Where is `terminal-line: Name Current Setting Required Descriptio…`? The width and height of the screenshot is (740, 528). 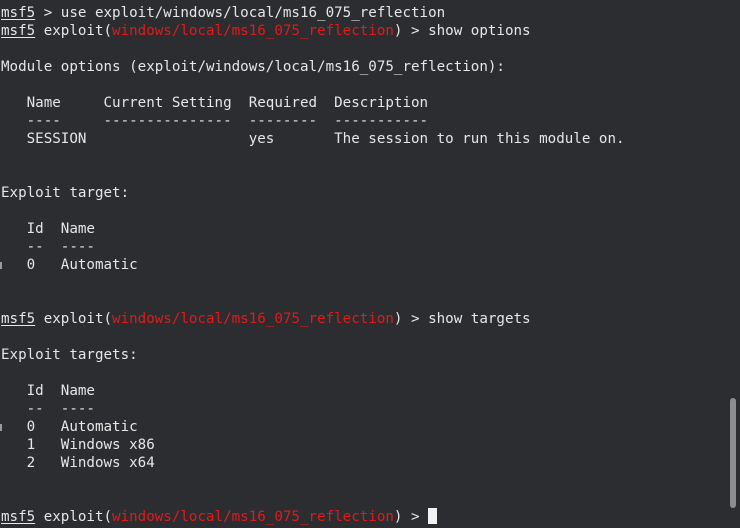 terminal-line: Name Current Setting Required Descriptio… is located at coordinates (363, 103).